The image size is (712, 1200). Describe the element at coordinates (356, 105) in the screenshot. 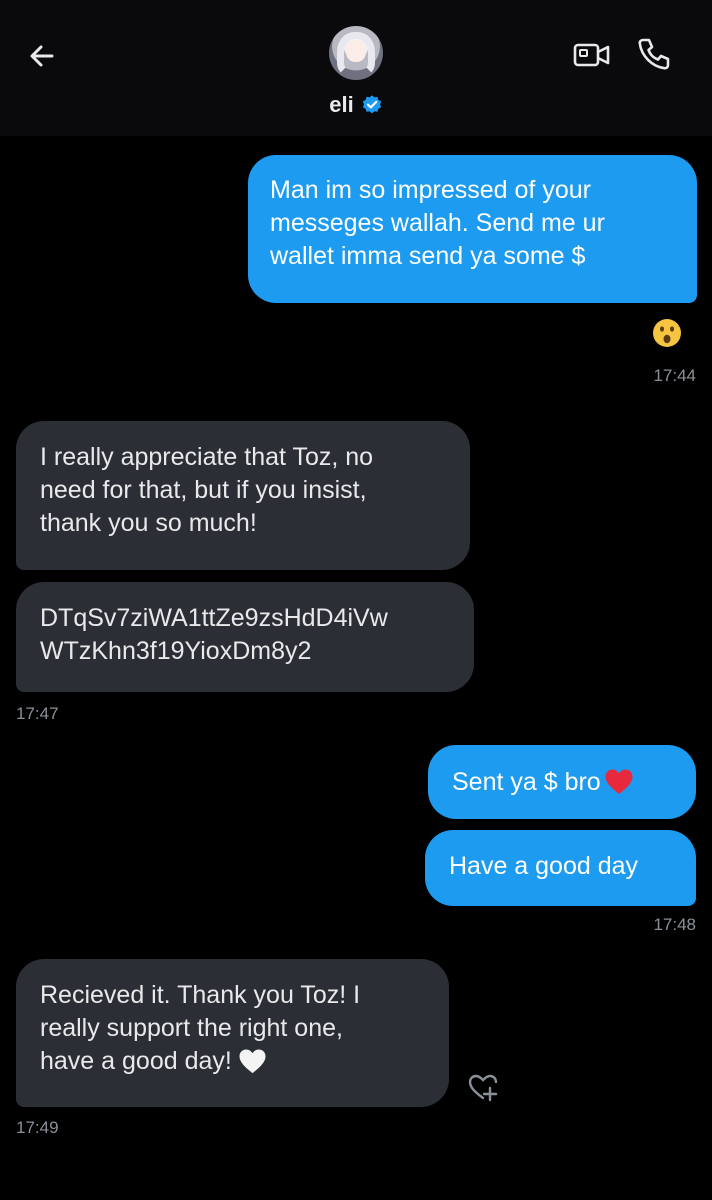

I see `contact-name-row: eli` at that location.